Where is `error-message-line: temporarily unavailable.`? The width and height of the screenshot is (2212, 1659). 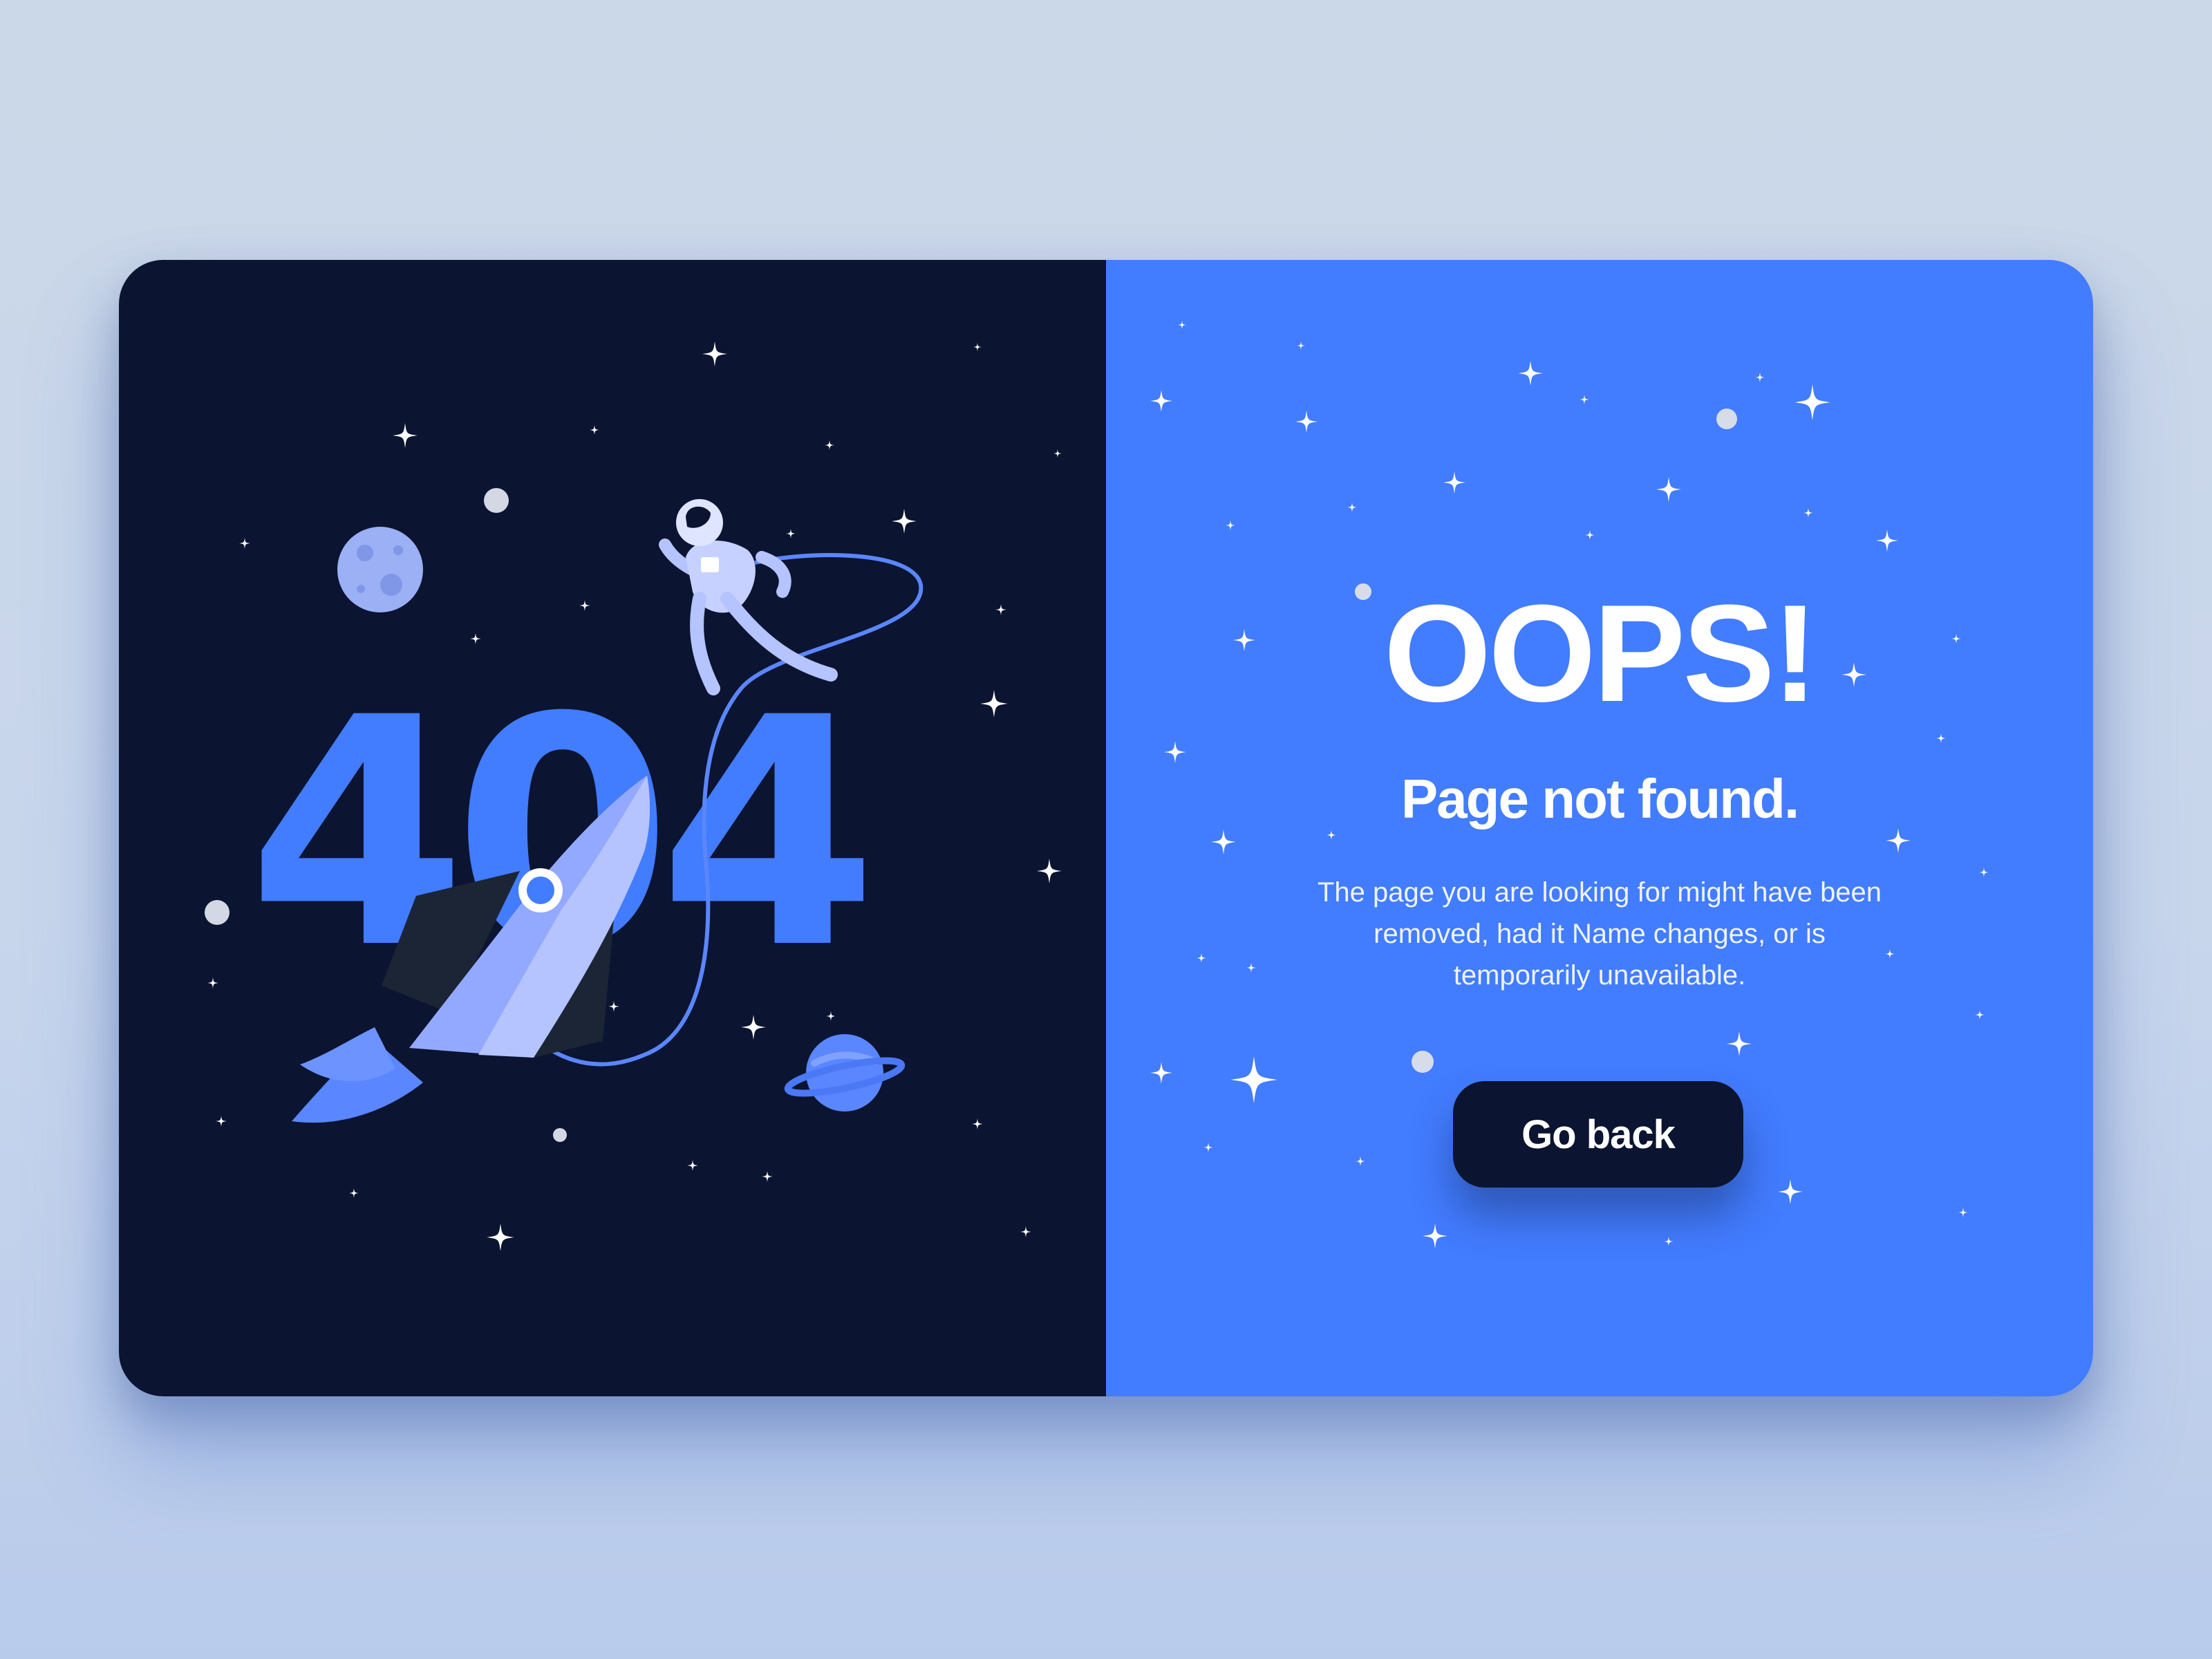 error-message-line: temporarily unavailable. is located at coordinates (1600, 976).